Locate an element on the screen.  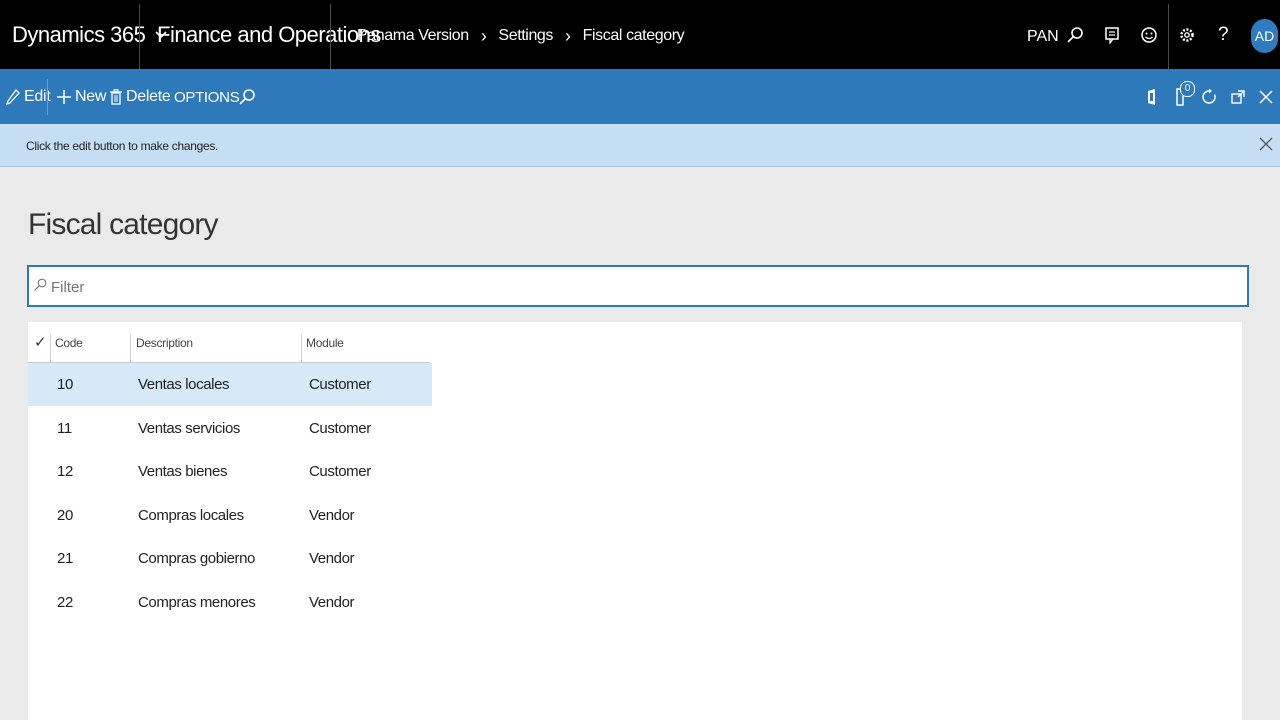
open-new-window-icon is located at coordinates (1238, 97).